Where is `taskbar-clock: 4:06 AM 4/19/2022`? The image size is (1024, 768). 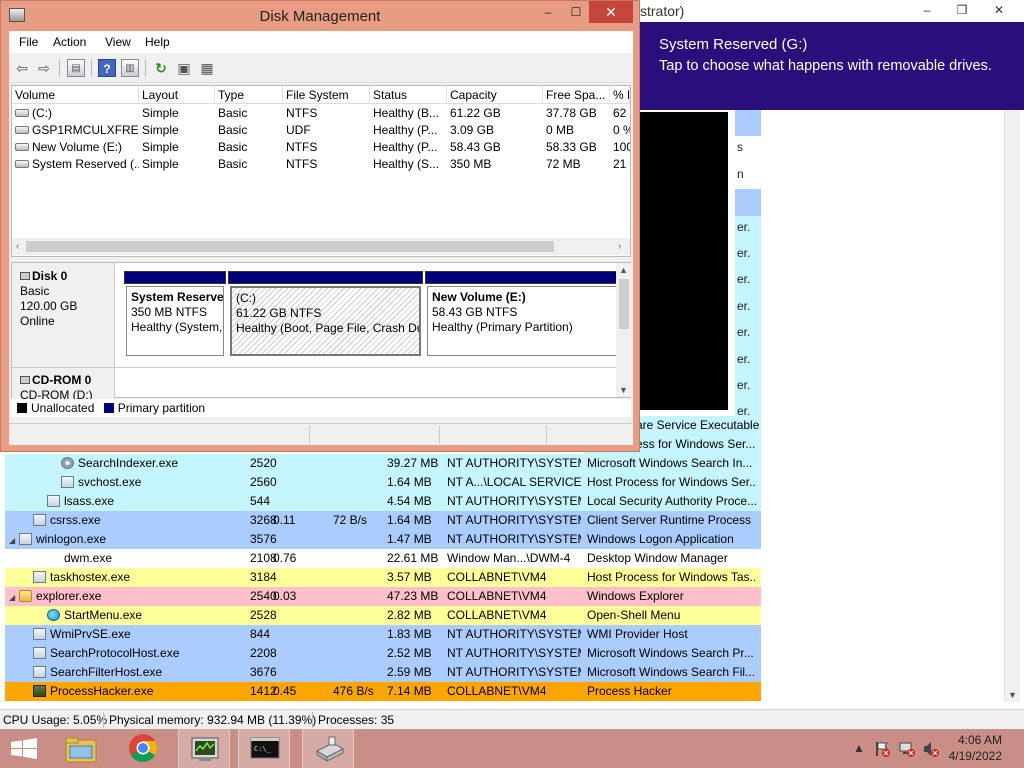
taskbar-clock: 4:06 AM 4/19/2022 is located at coordinates (975, 748).